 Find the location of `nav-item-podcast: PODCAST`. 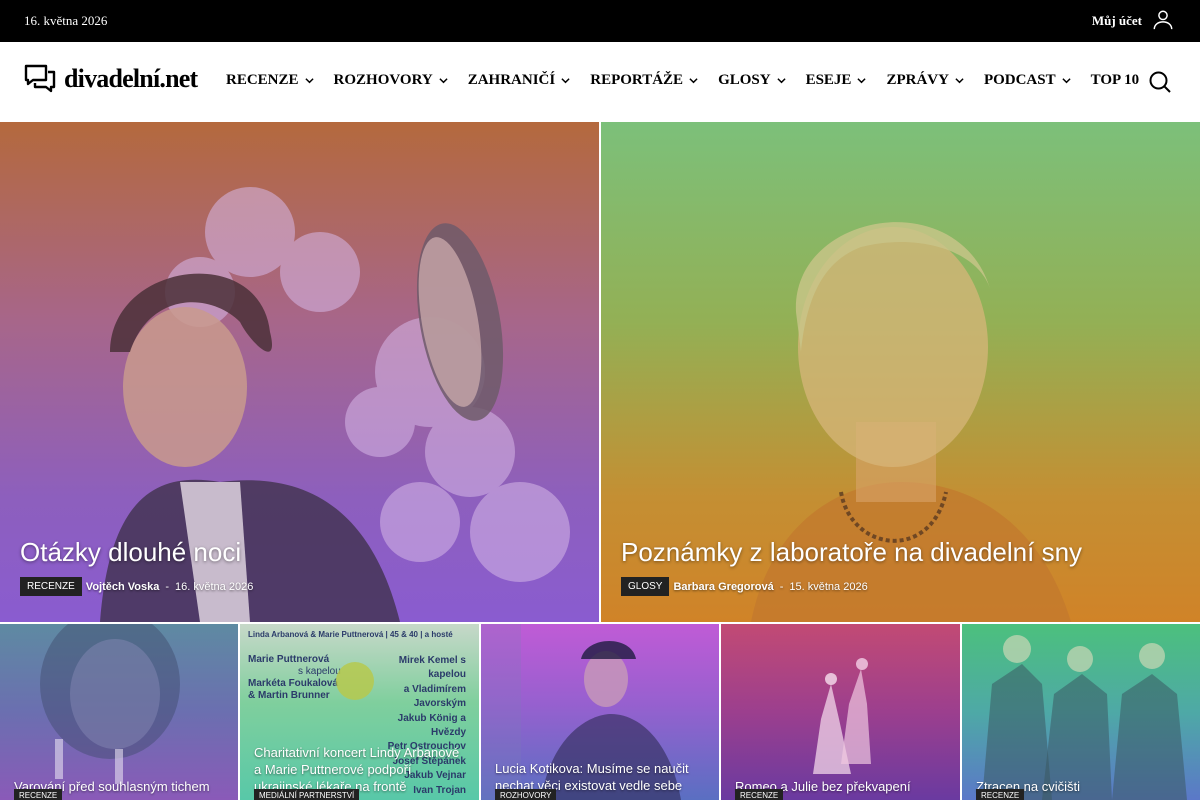

nav-item-podcast: PODCAST is located at coordinates (1027, 80).